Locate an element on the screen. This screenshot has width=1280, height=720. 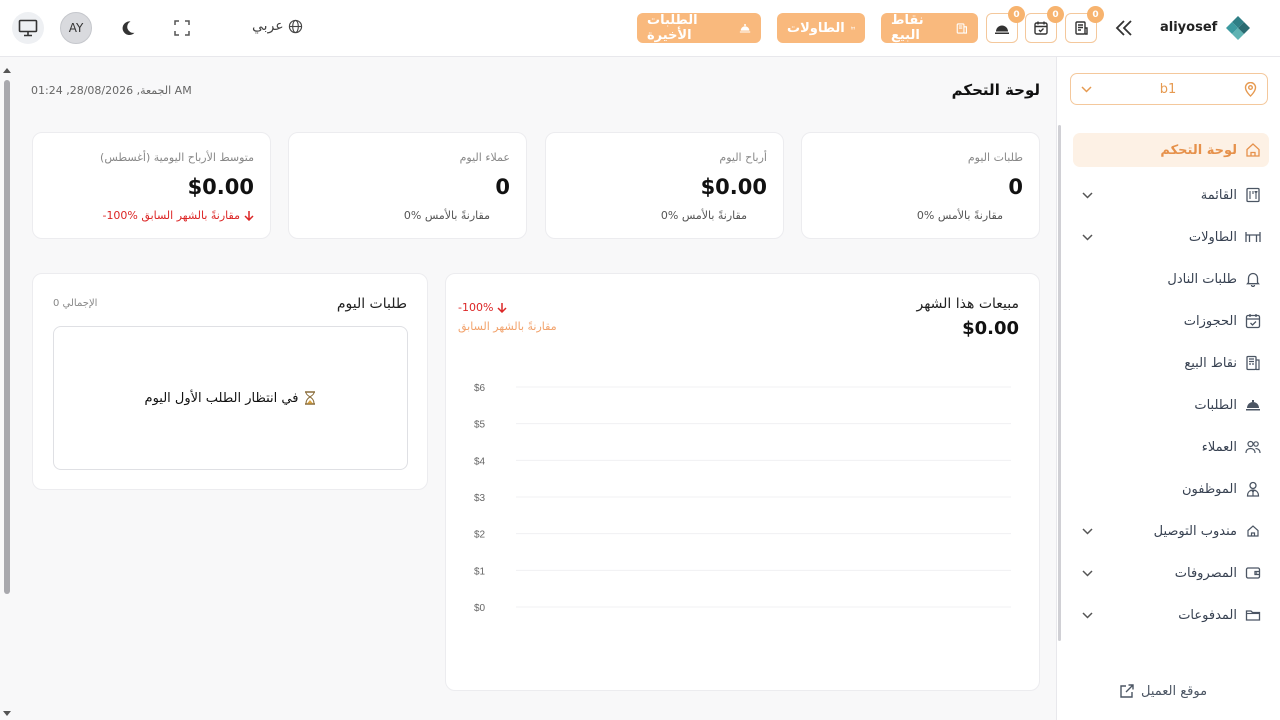
stat-label: عملاء اليوم is located at coordinates (484, 157).